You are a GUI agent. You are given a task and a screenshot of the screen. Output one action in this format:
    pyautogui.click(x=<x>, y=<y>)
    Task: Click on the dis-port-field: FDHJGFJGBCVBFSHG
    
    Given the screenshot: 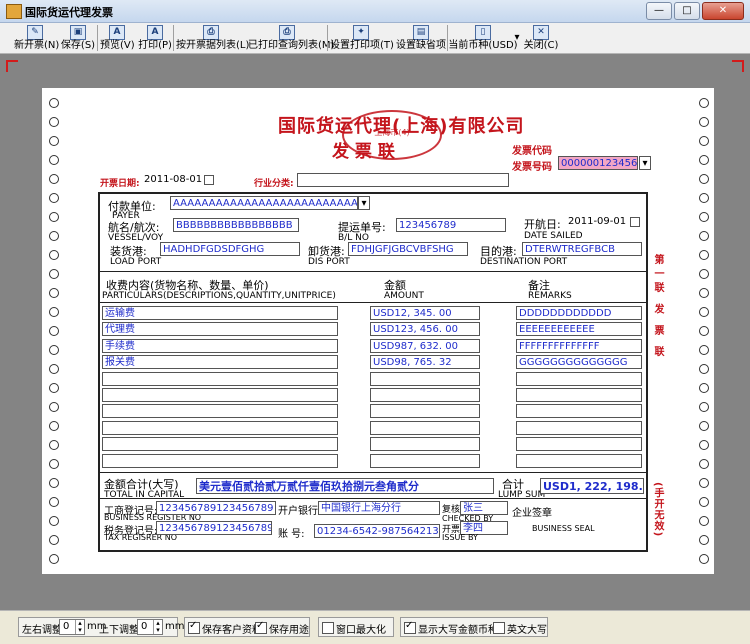 What is the action you would take?
    pyautogui.click(x=408, y=249)
    